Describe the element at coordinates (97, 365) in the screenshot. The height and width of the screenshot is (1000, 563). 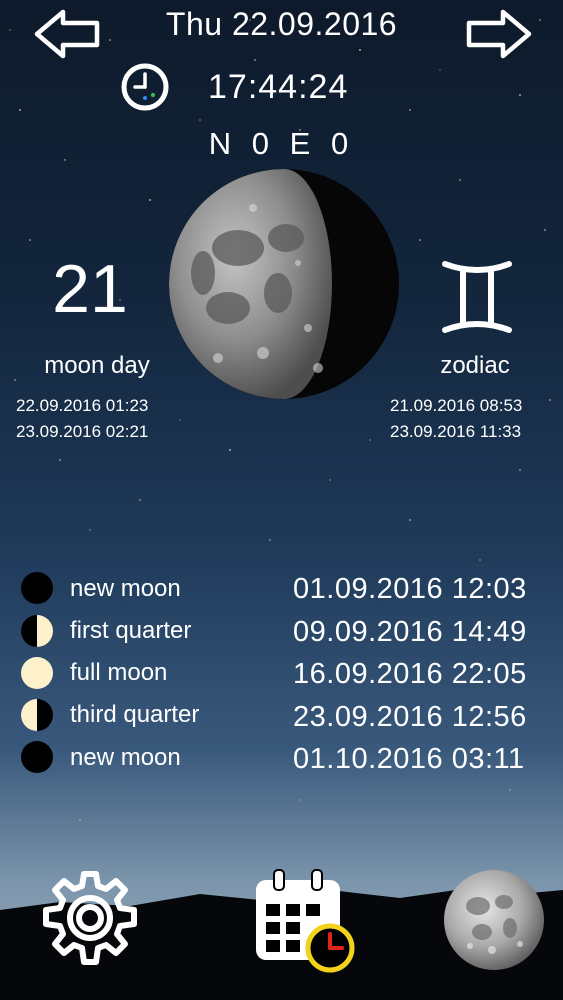
I see `moon-day-label: moon day` at that location.